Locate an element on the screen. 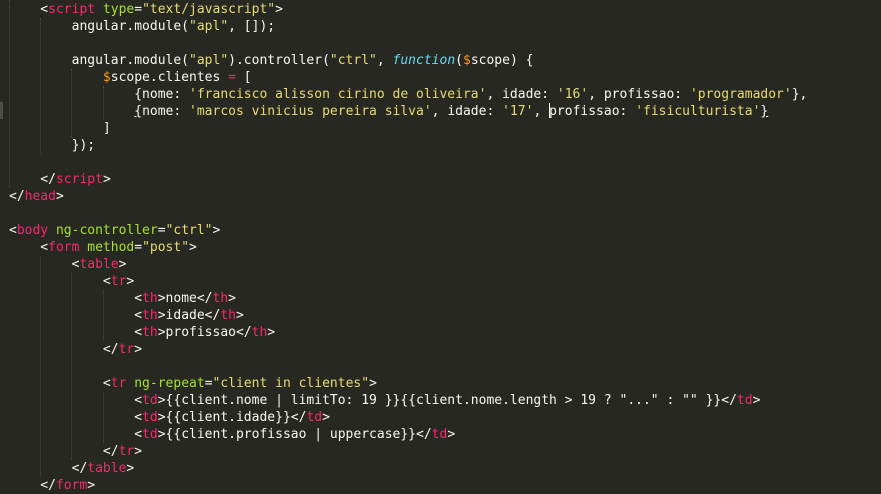  code-token: , is located at coordinates (384, 60).